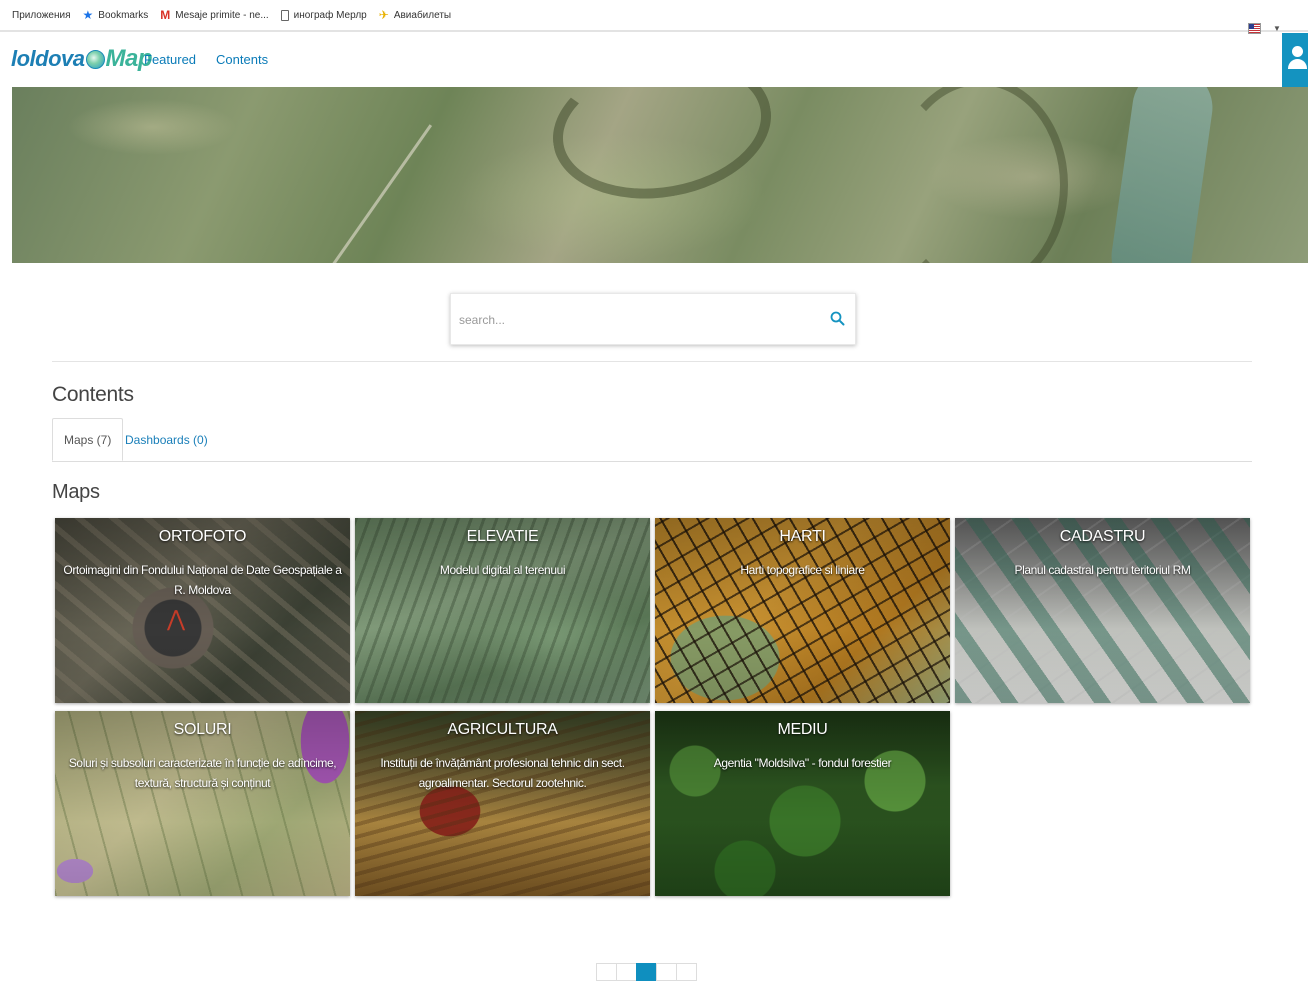  I want to click on bookmark-bookmarks: ★ Bookmarks, so click(116, 15).